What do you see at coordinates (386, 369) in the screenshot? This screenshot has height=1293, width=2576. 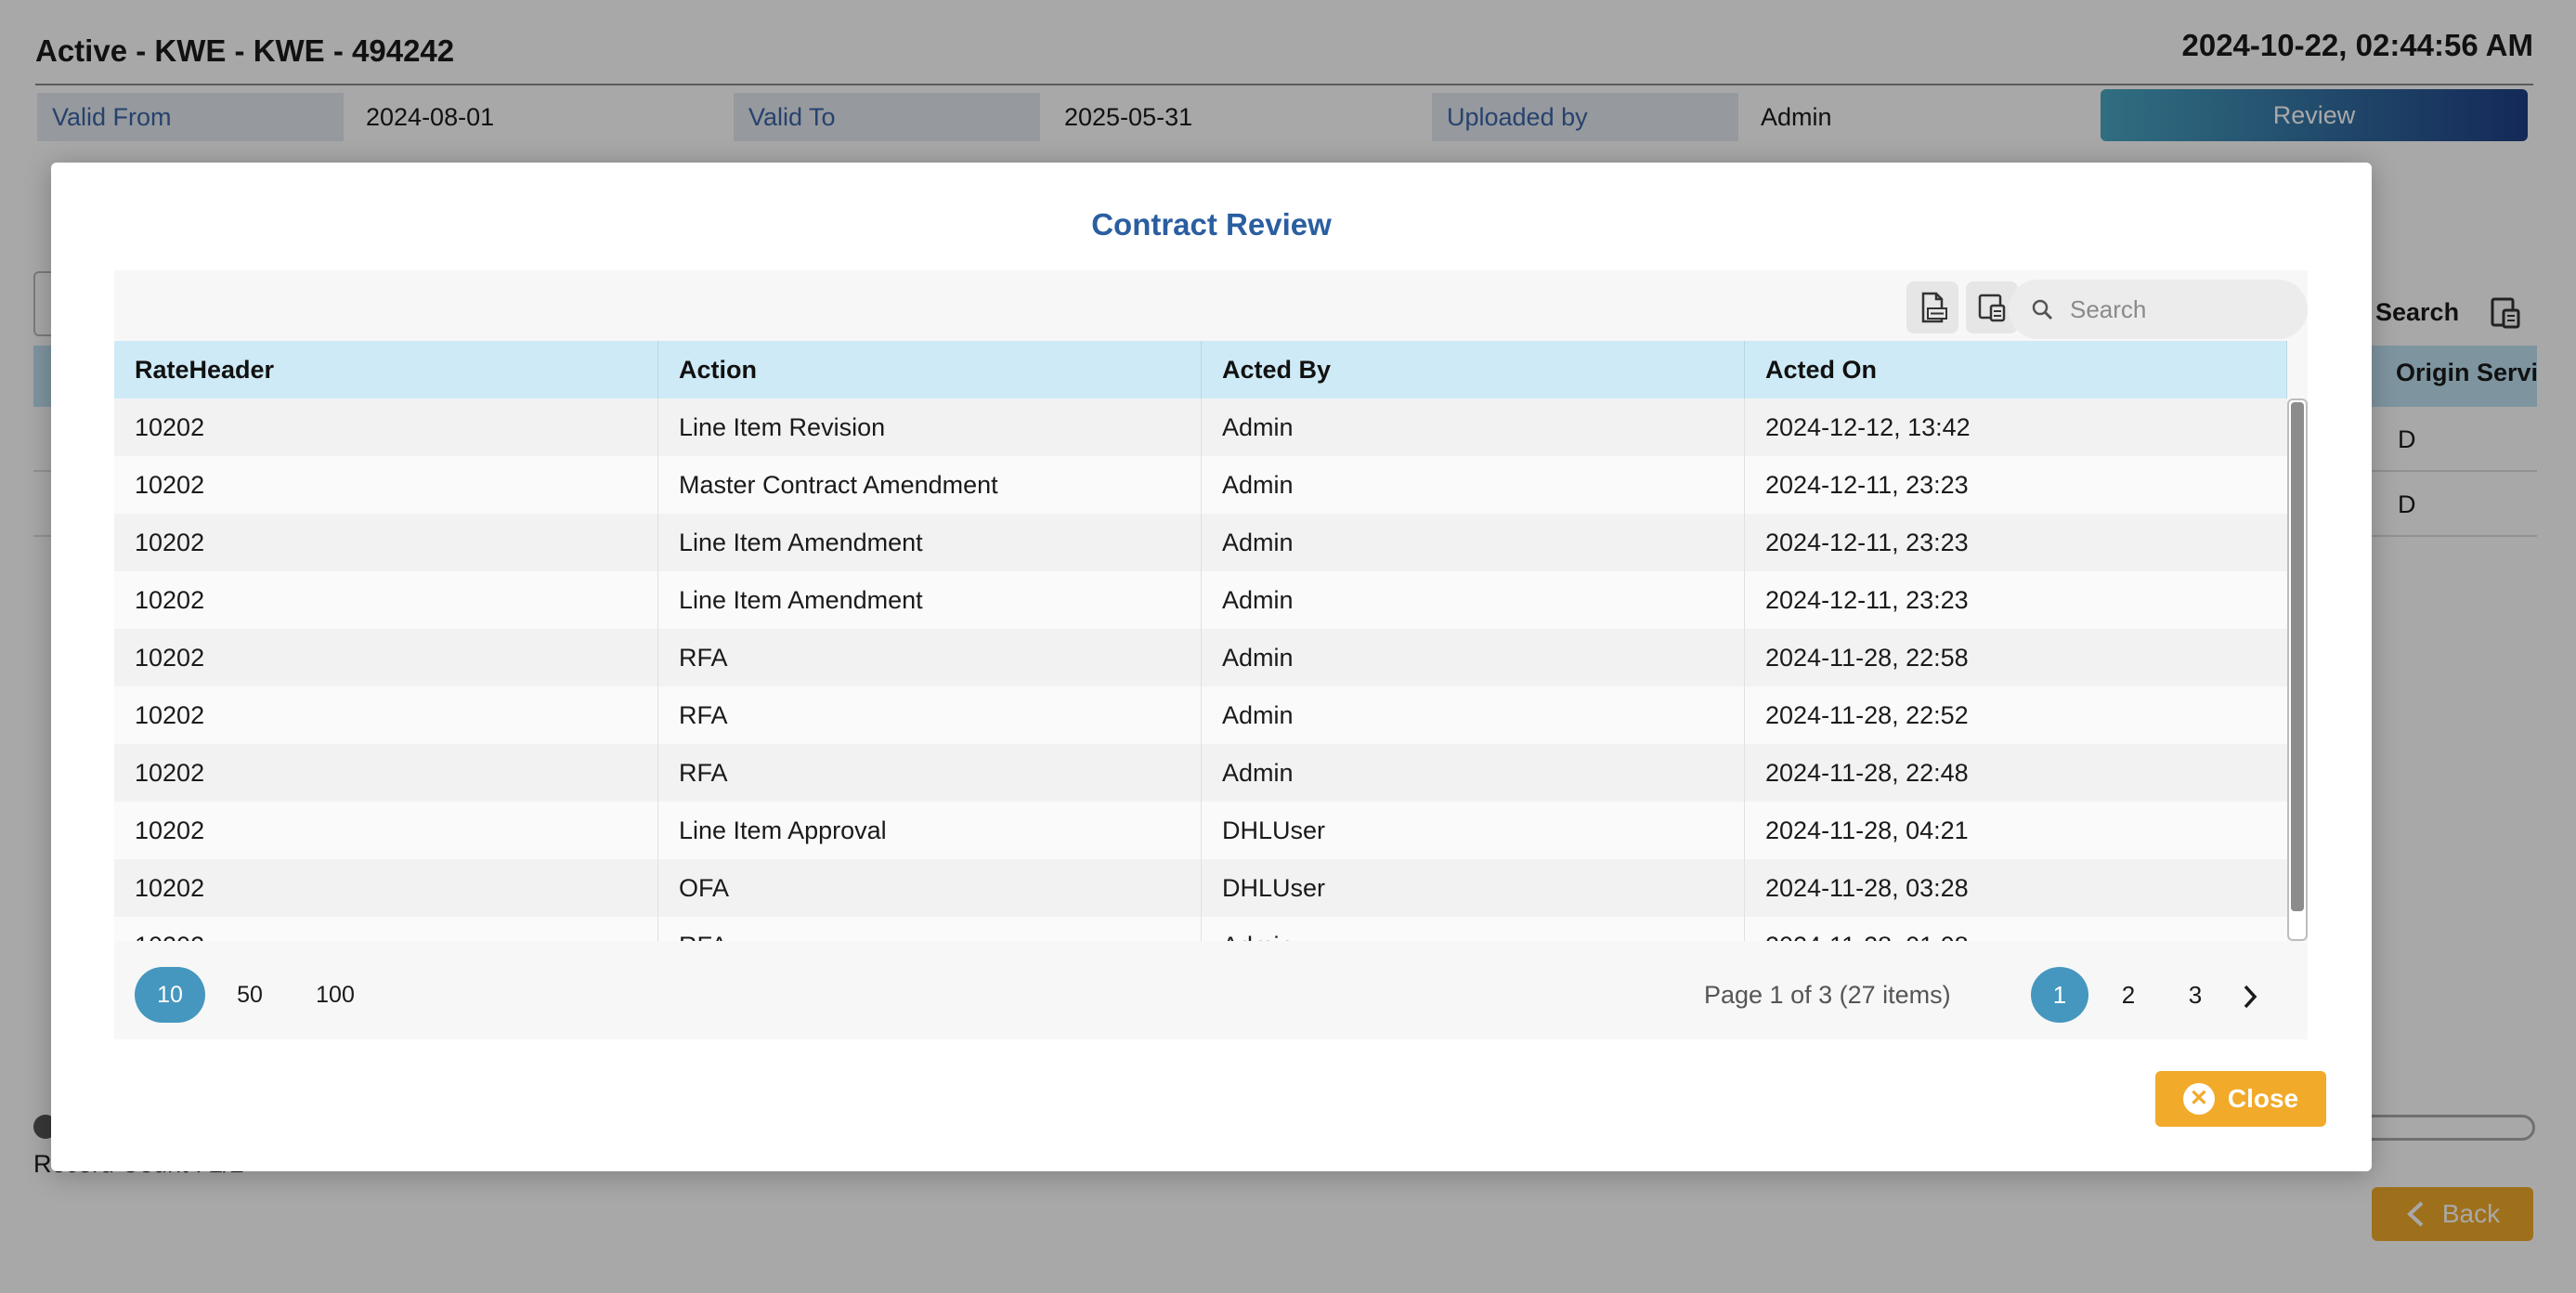 I see `column-header-rateheader: RateHeader` at bounding box center [386, 369].